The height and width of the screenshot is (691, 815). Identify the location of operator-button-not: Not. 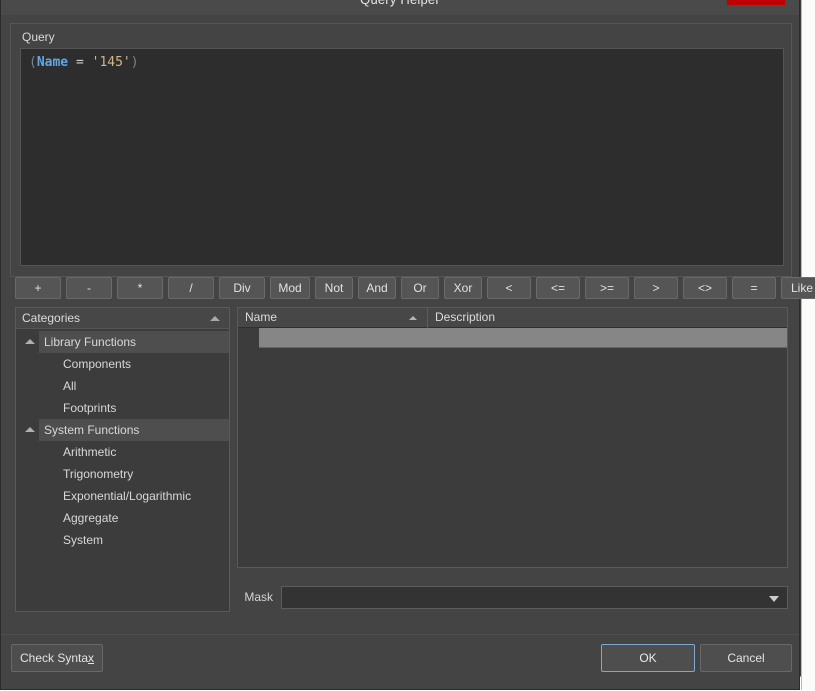
(334, 288).